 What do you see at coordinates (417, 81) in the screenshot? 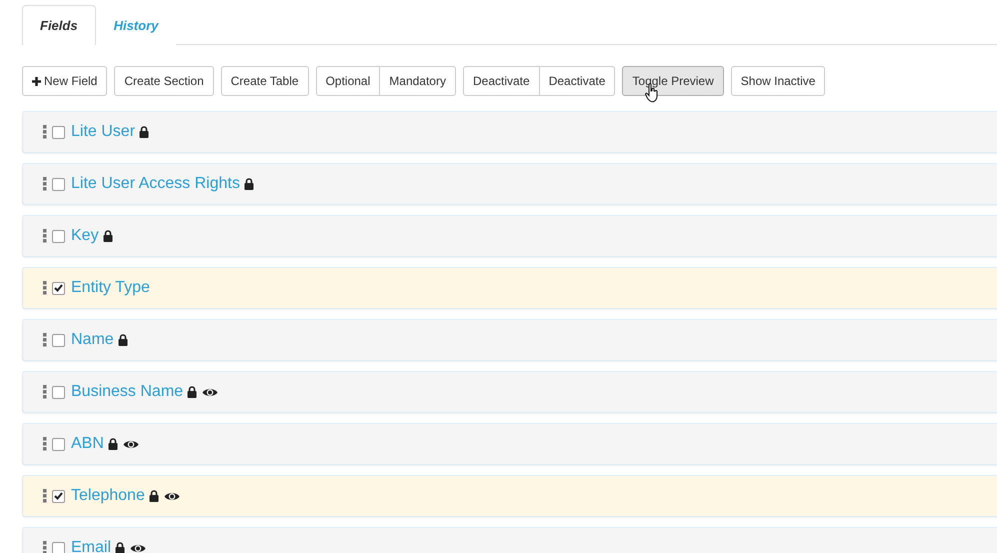
I see `toolbar-button: Mandatory` at bounding box center [417, 81].